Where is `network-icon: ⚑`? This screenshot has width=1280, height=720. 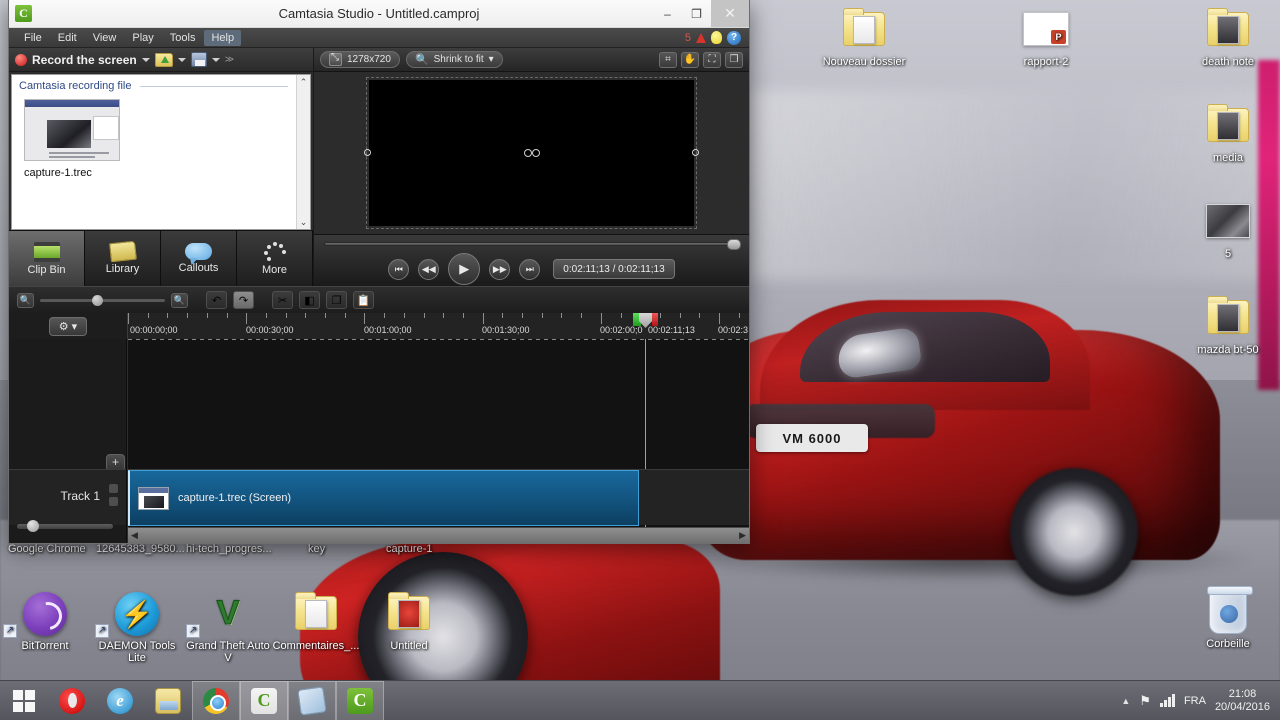
network-icon: ⚑ is located at coordinates (1145, 701).